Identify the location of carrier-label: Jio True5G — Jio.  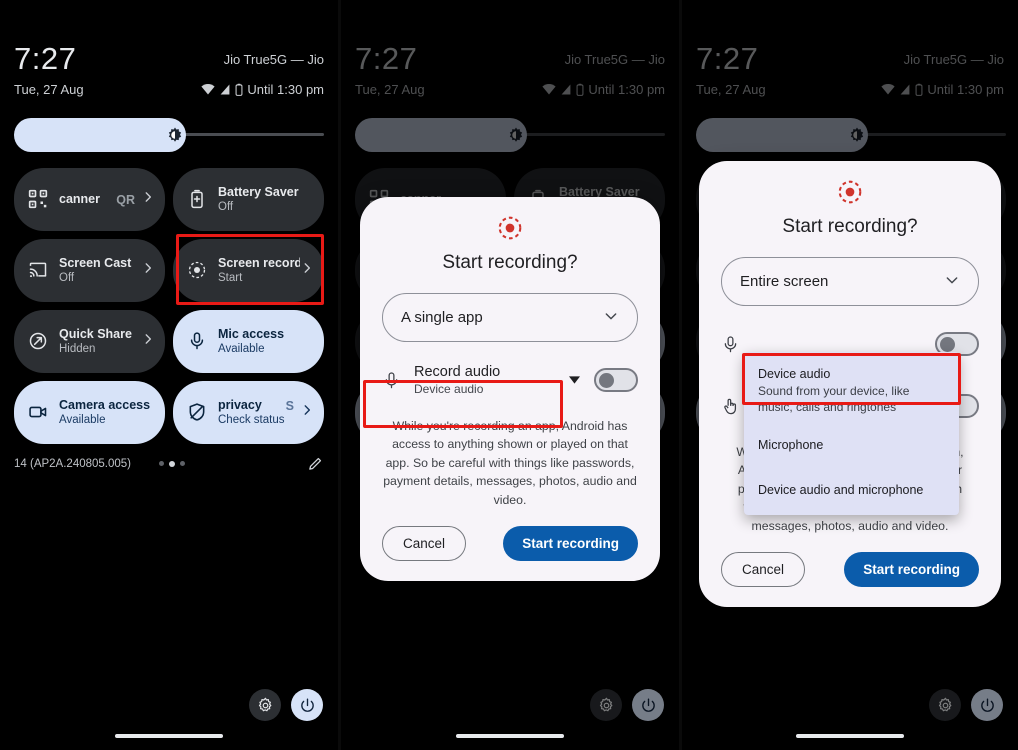
(273, 59).